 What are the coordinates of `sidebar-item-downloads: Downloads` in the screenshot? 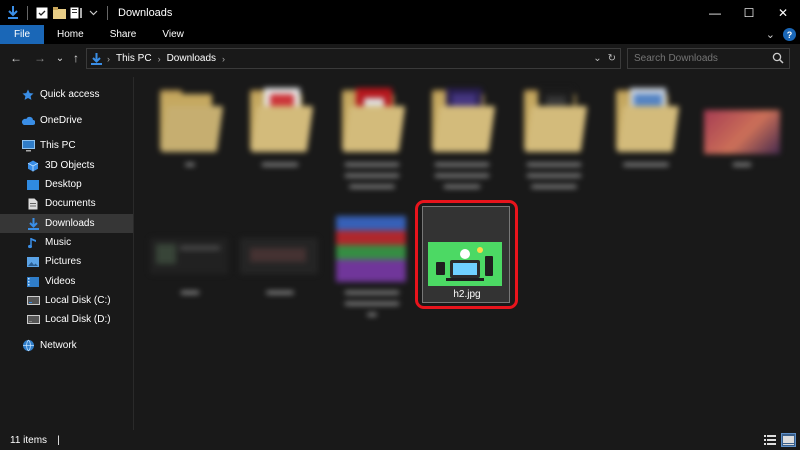 It's located at (66, 223).